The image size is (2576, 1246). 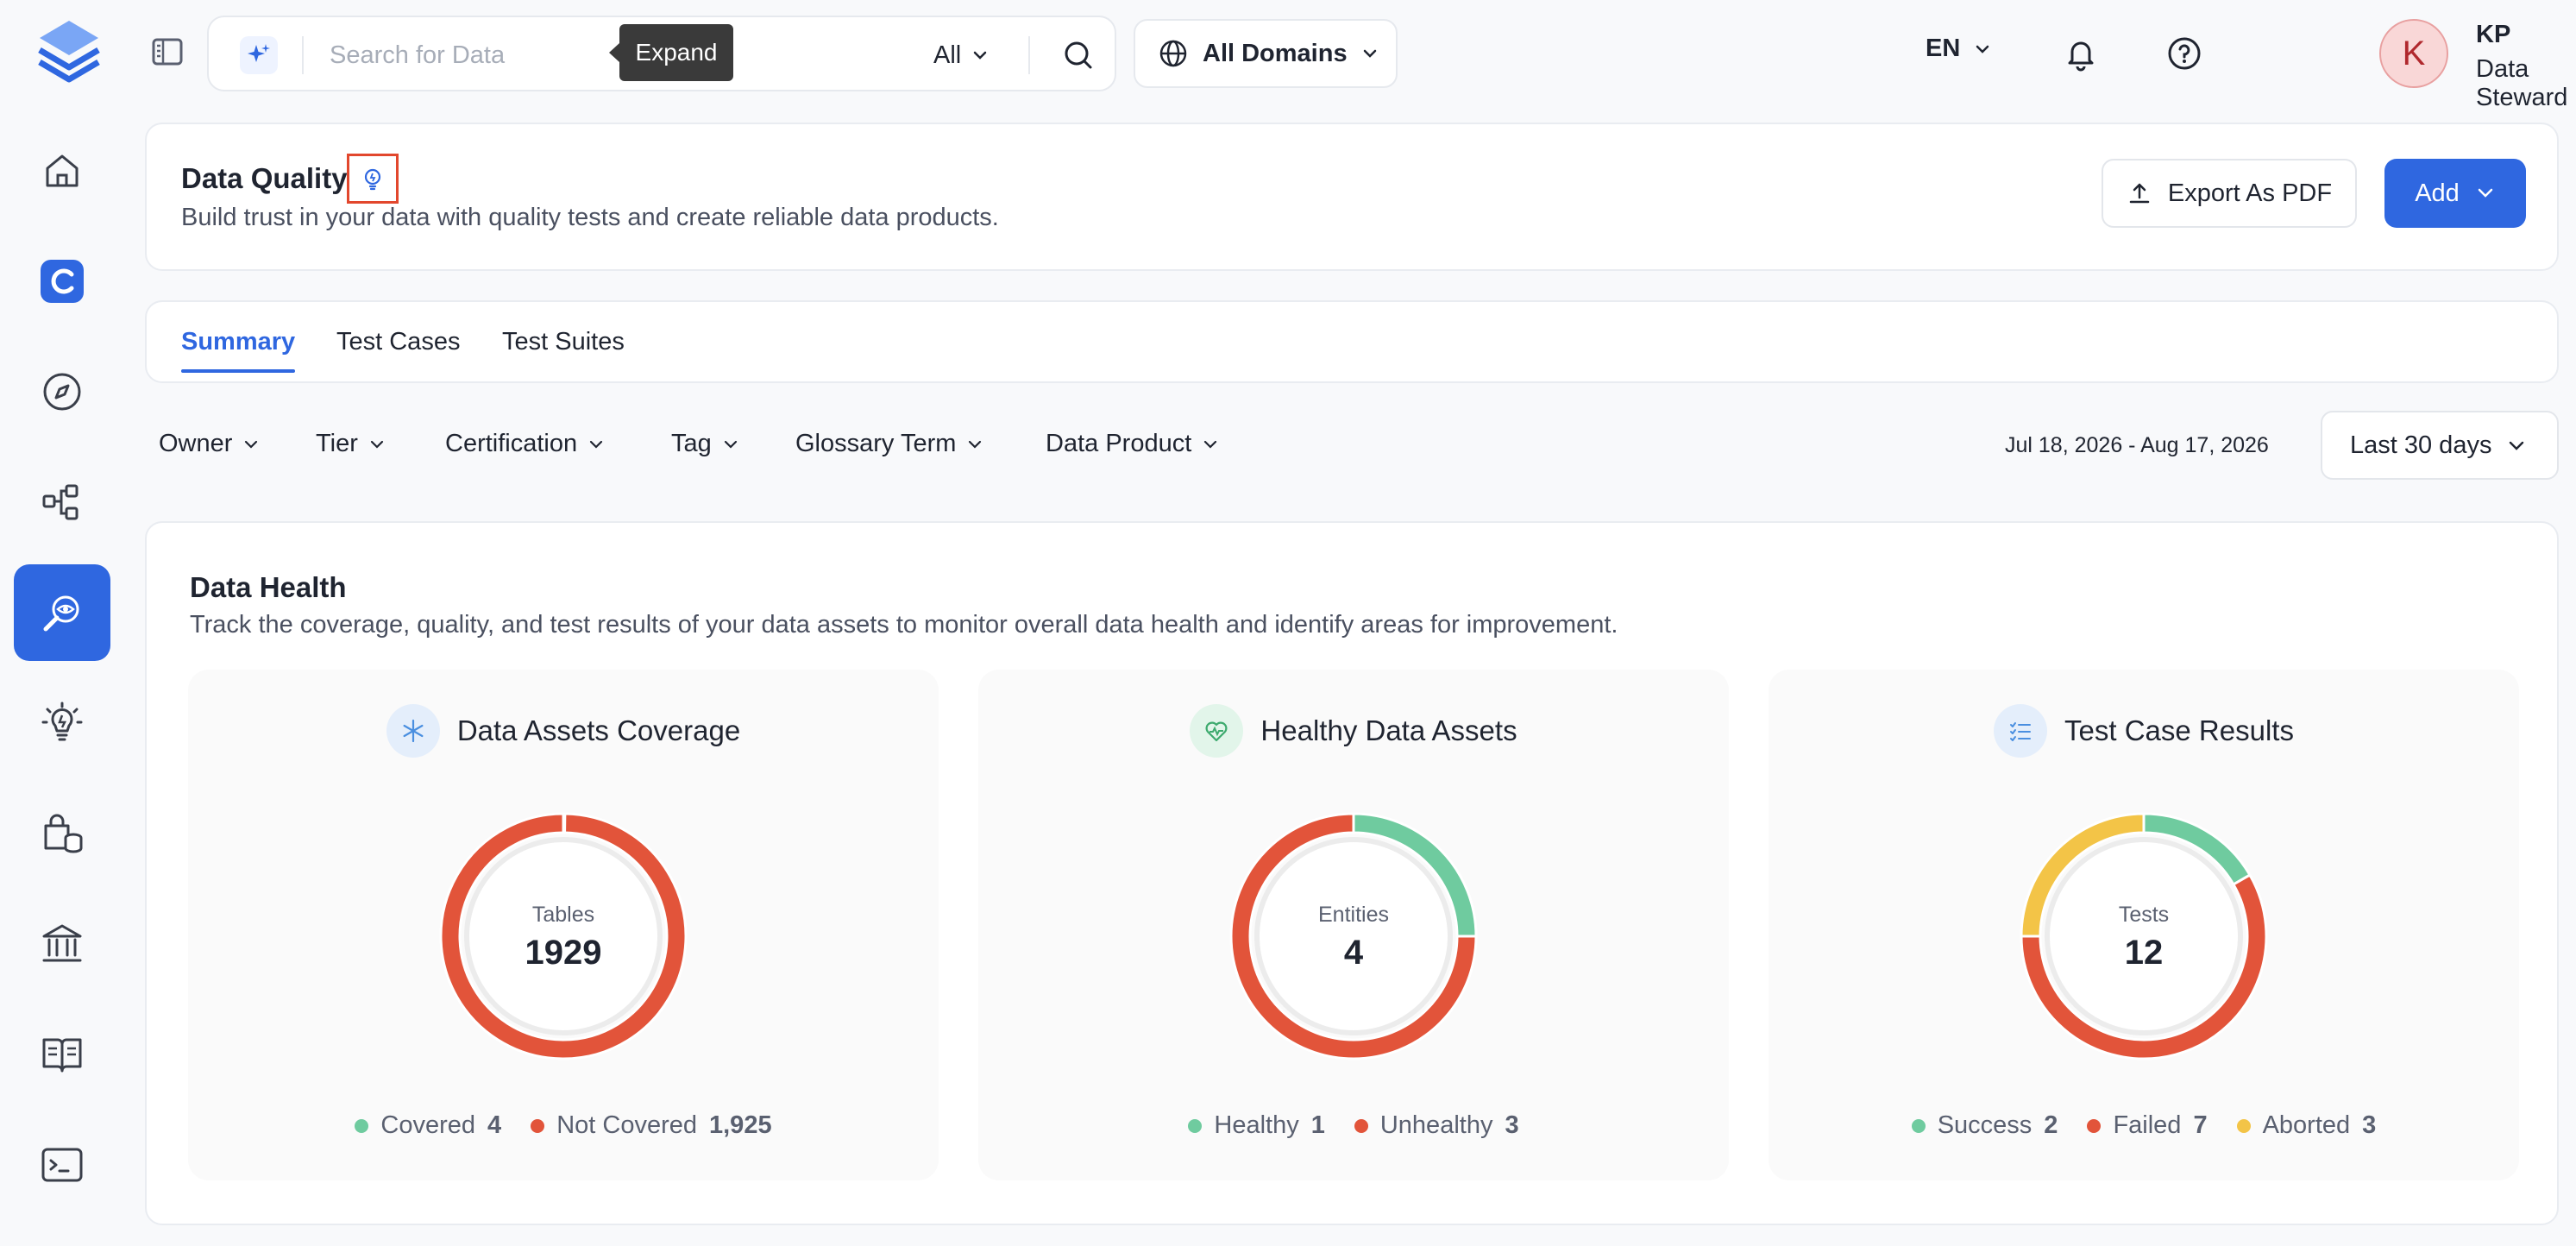 I want to click on learning-resources-button, so click(x=373, y=179).